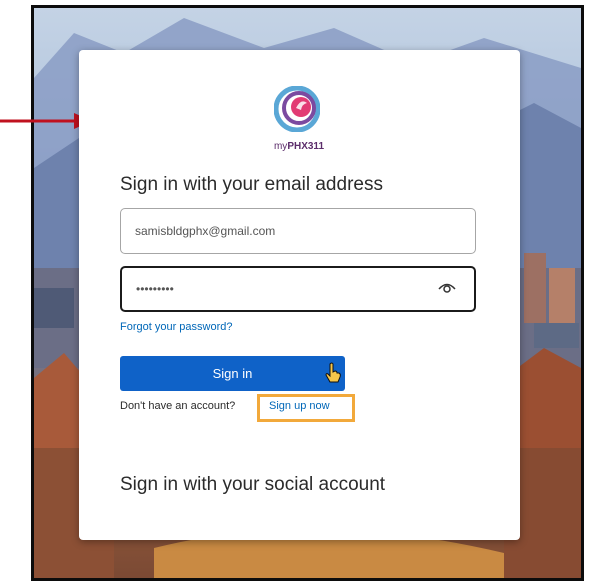  Describe the element at coordinates (155, 289) in the screenshot. I see `password-value: •••••••••` at that location.